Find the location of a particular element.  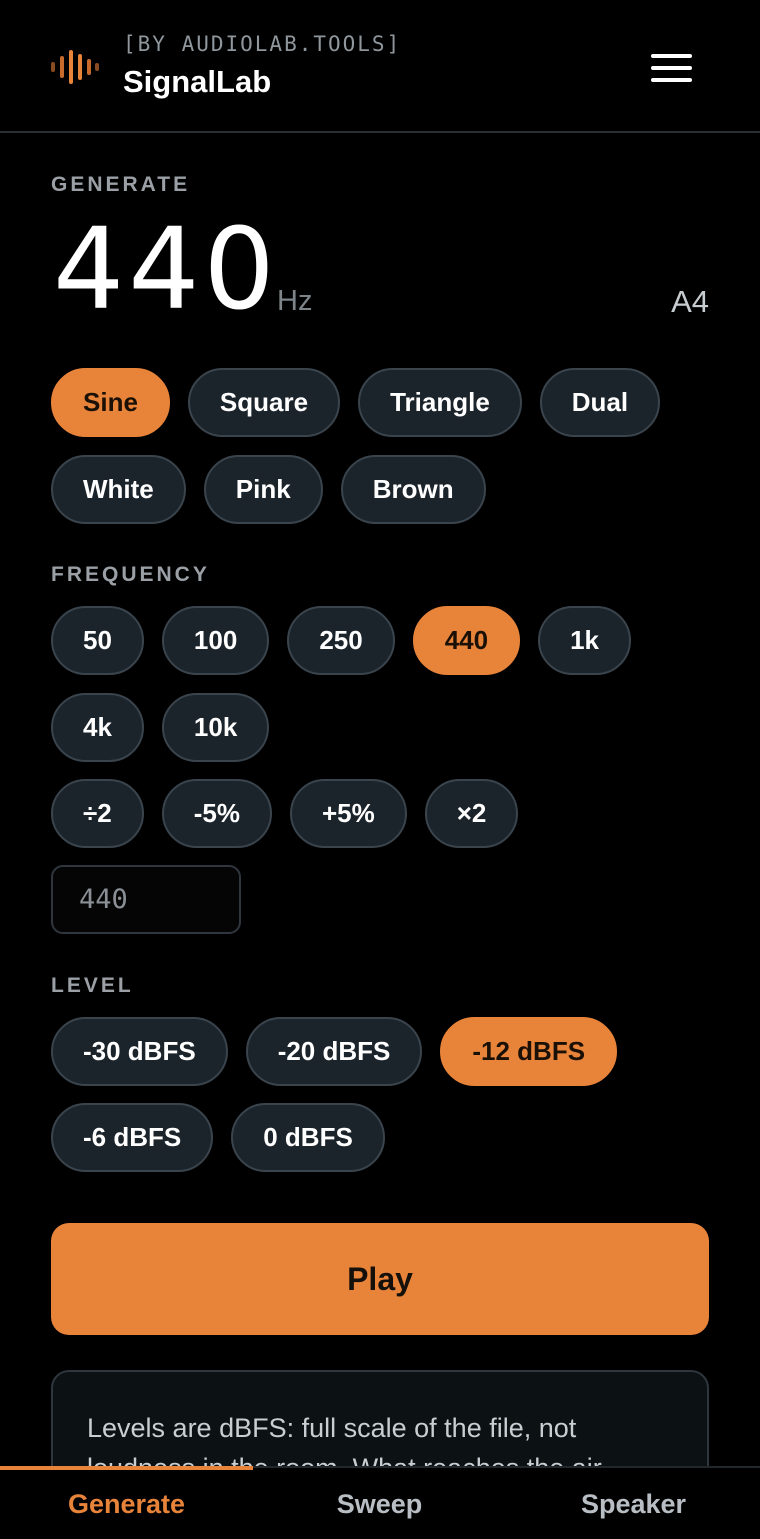

noise-chips: White Pink Brown is located at coordinates (268, 489).